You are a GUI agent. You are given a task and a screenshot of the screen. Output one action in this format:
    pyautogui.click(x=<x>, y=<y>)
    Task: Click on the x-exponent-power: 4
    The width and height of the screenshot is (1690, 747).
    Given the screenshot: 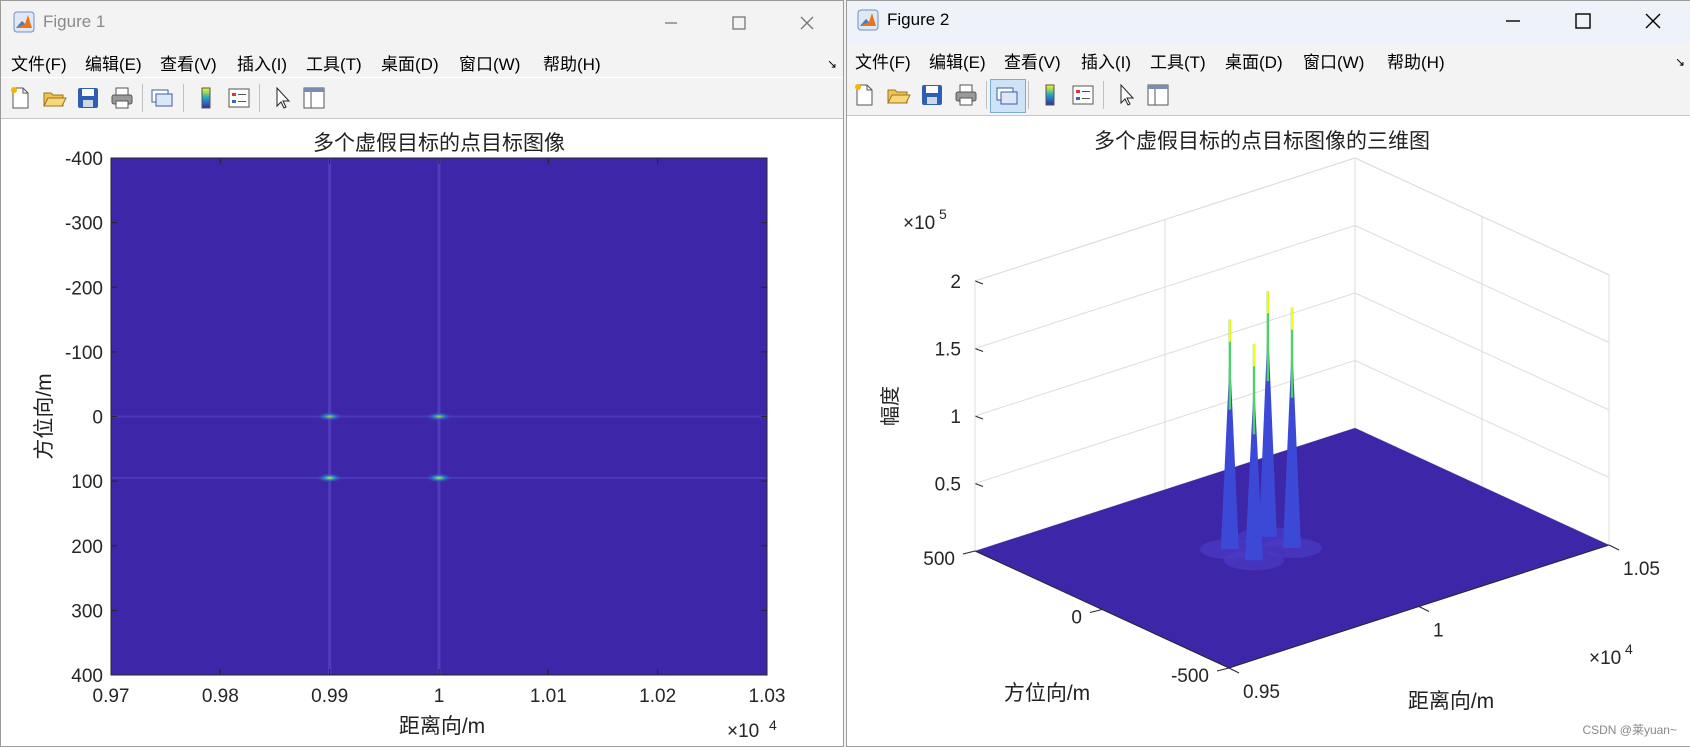 What is the action you would take?
    pyautogui.click(x=773, y=725)
    